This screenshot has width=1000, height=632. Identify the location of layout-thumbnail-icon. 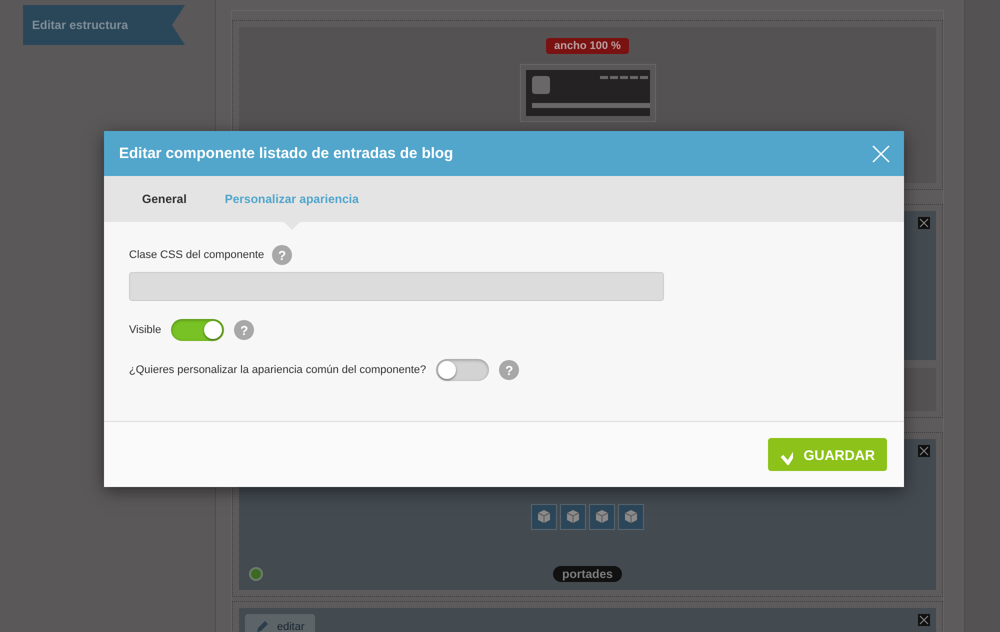
(588, 93).